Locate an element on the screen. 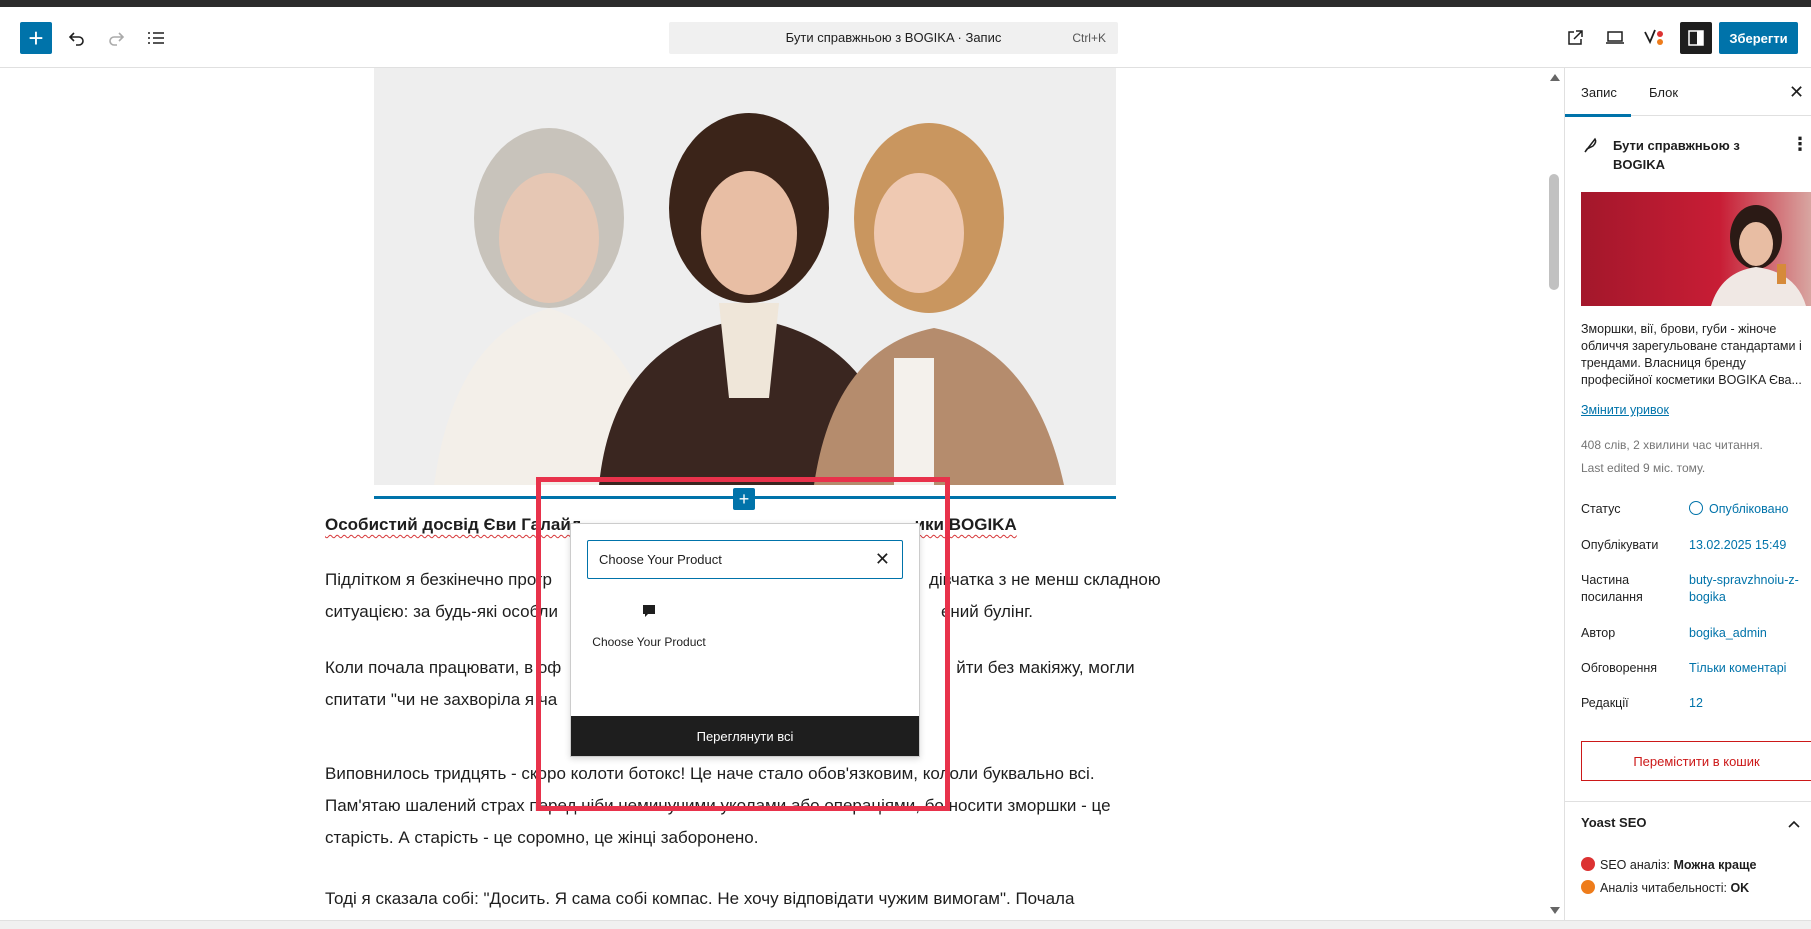 This screenshot has width=1811, height=929. readability-row: Аналіз читабельності: OK is located at coordinates (1665, 887).